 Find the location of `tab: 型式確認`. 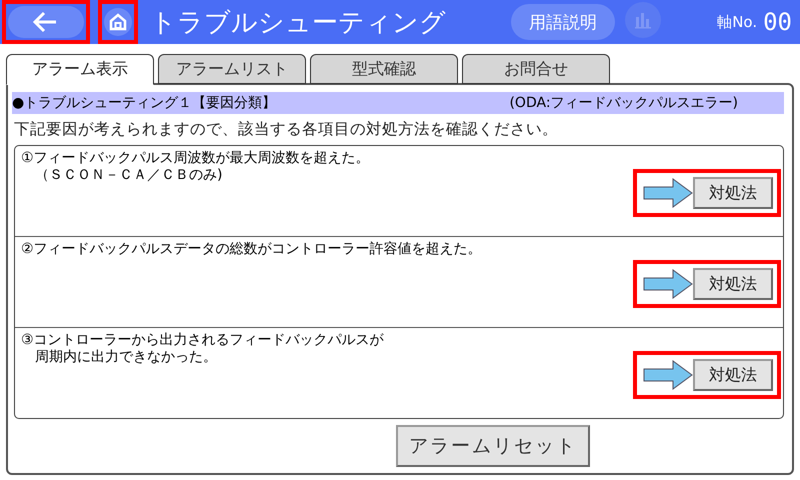

tab: 型式確認 is located at coordinates (384, 69).